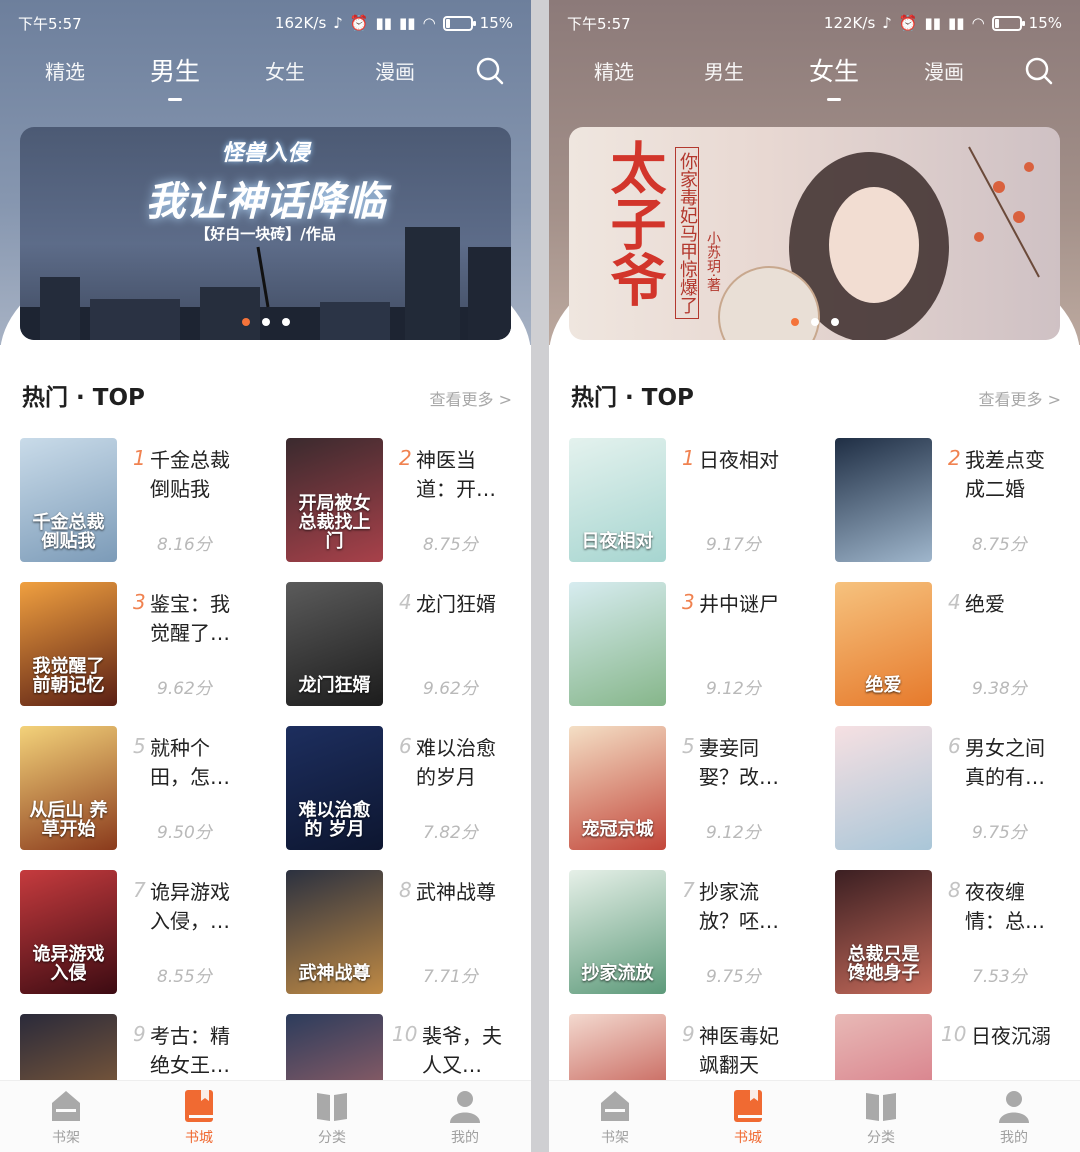 The image size is (1080, 1152). I want to click on book-item: 绝爱 4 绝爱 9.38分, so click(957, 644).